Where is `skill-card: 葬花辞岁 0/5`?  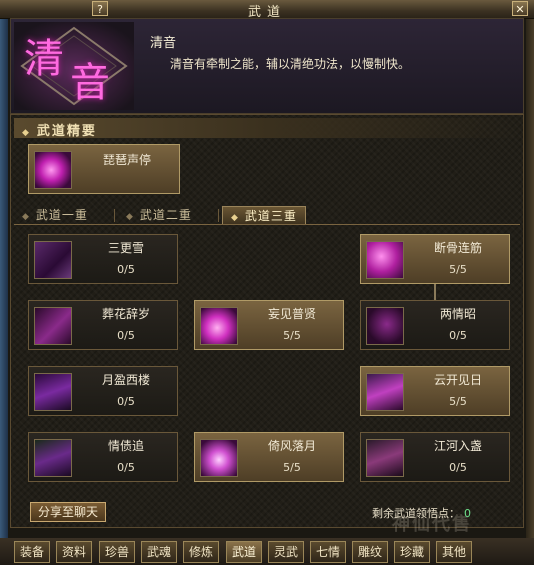 skill-card: 葬花辞岁 0/5 is located at coordinates (103, 325).